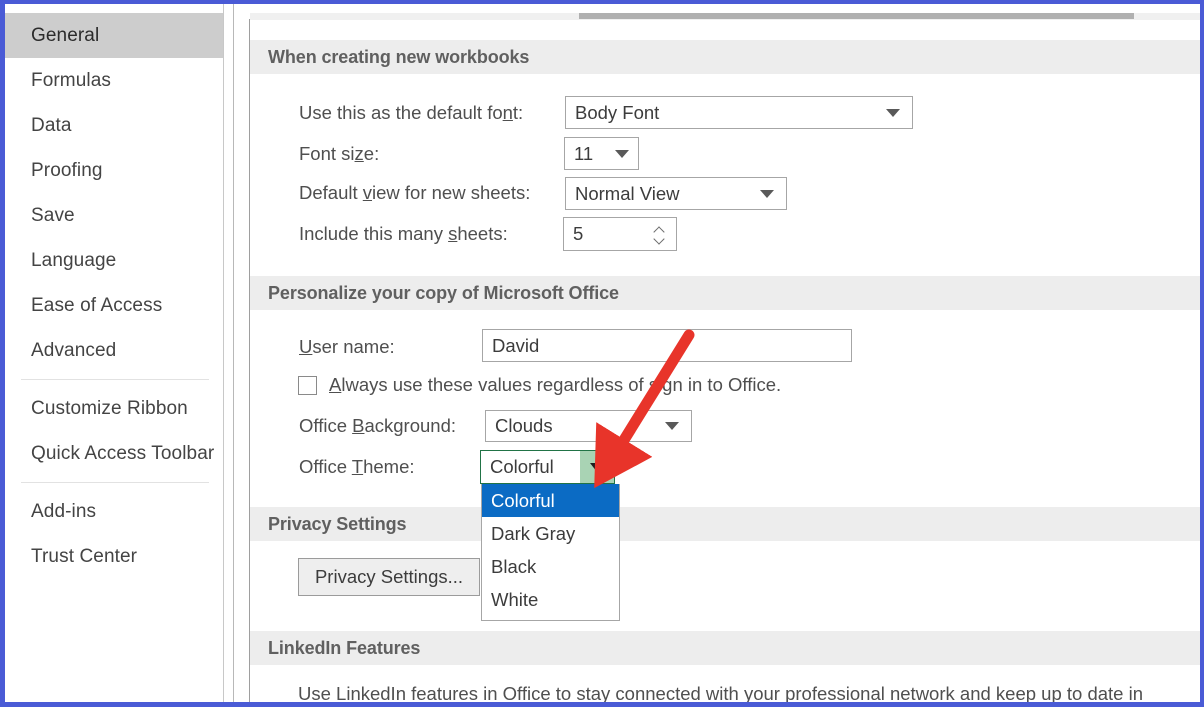 This screenshot has height=707, width=1204. What do you see at coordinates (739, 112) in the screenshot?
I see `default-font-combobox: Body Font` at bounding box center [739, 112].